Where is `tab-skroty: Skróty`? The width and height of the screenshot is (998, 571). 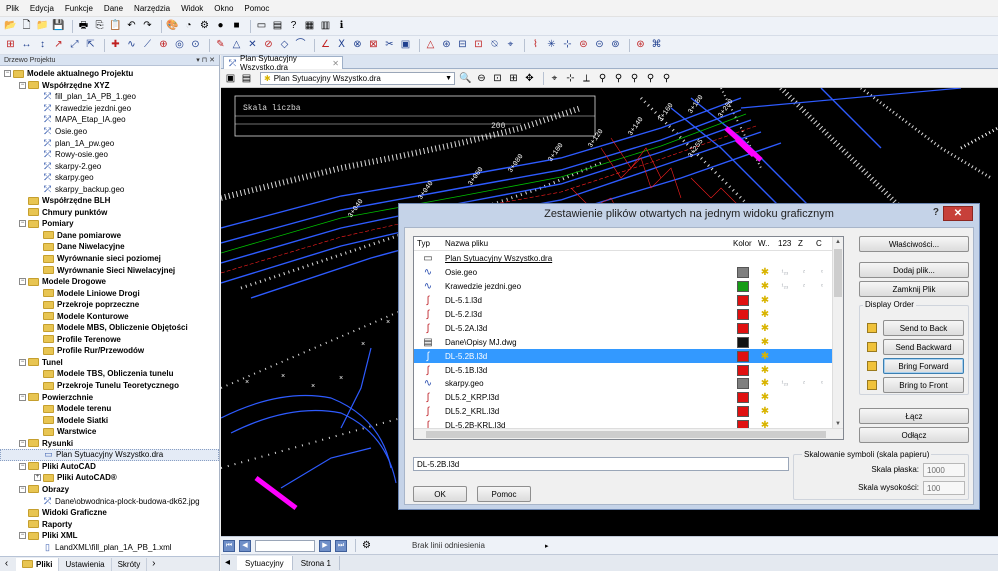 tab-skroty: Skróty is located at coordinates (130, 564).